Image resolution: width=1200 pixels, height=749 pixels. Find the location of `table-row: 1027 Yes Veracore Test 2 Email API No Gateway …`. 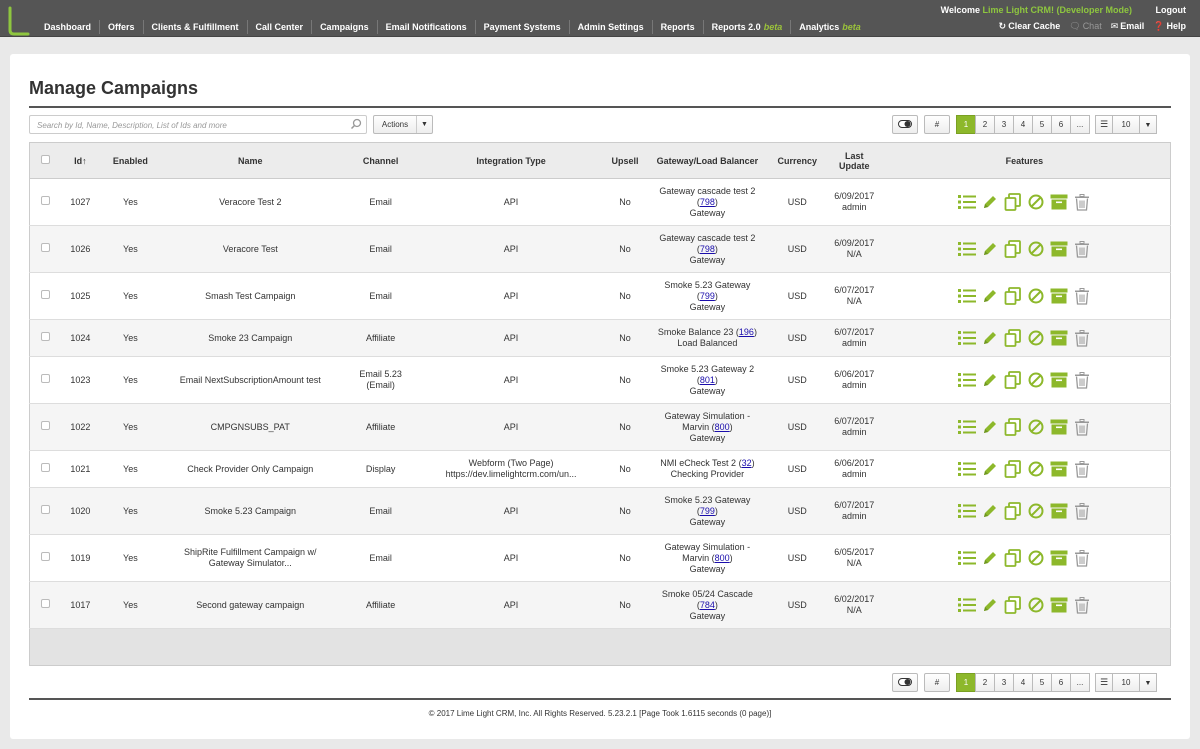

table-row: 1027 Yes Veracore Test 2 Email API No Gateway … is located at coordinates (600, 202).